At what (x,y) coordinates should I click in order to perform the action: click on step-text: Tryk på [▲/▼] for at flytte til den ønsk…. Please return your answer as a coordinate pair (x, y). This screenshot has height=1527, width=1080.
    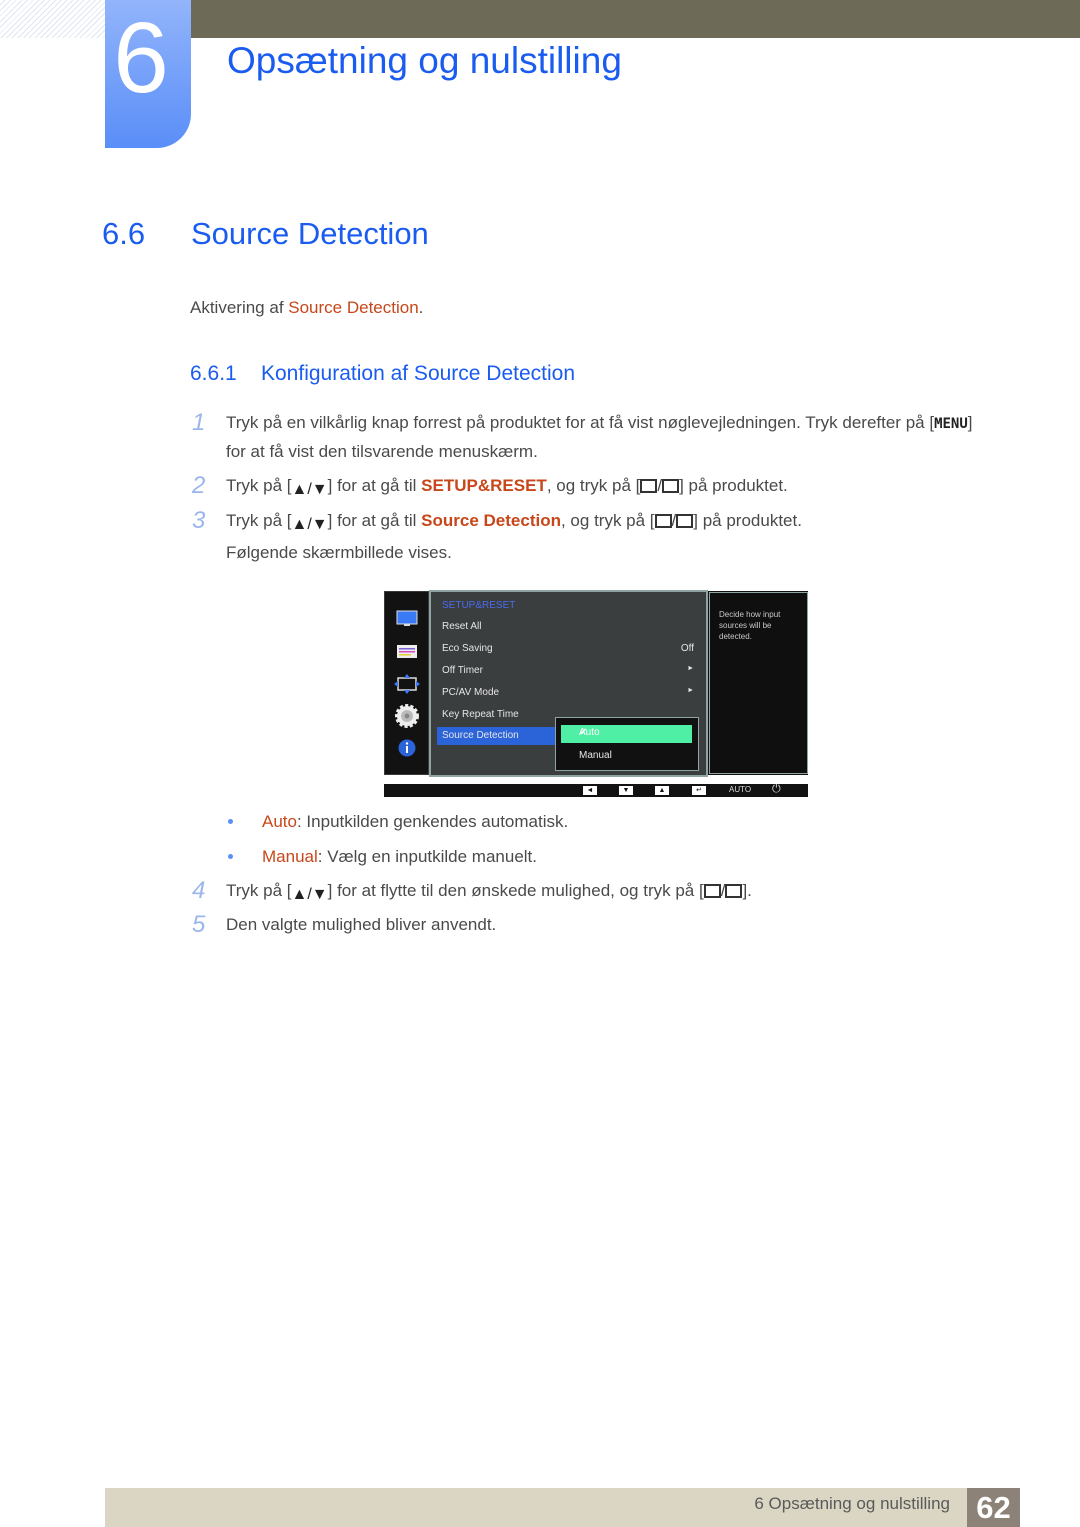
    Looking at the image, I should click on (489, 893).